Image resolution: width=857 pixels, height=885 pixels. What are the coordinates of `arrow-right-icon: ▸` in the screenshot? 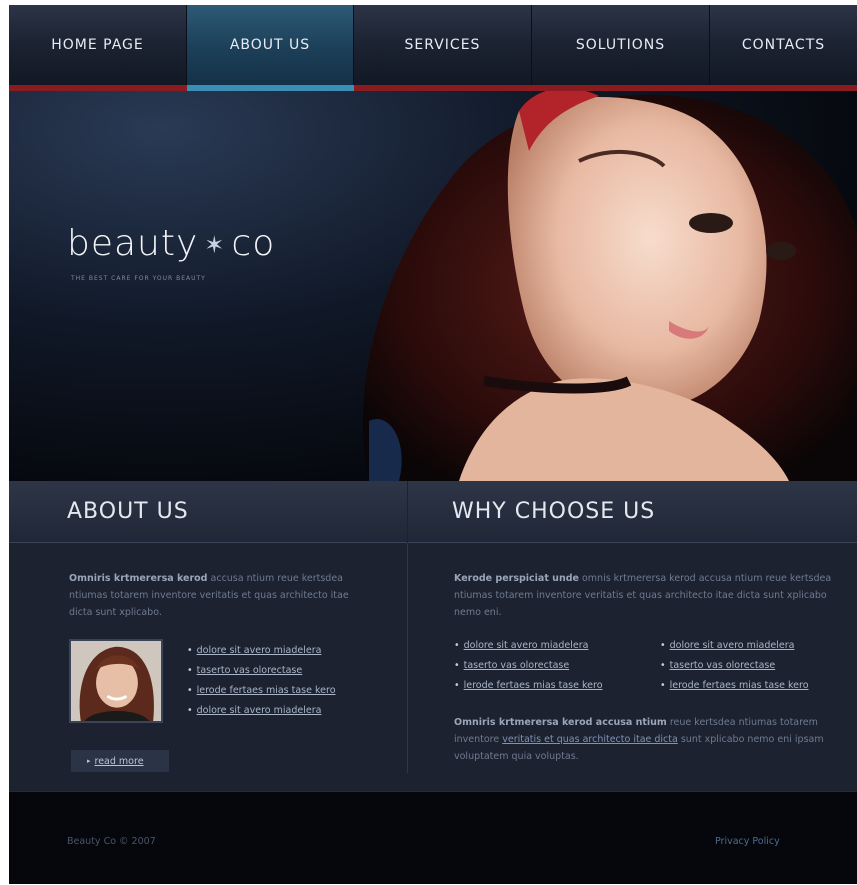 It's located at (89, 761).